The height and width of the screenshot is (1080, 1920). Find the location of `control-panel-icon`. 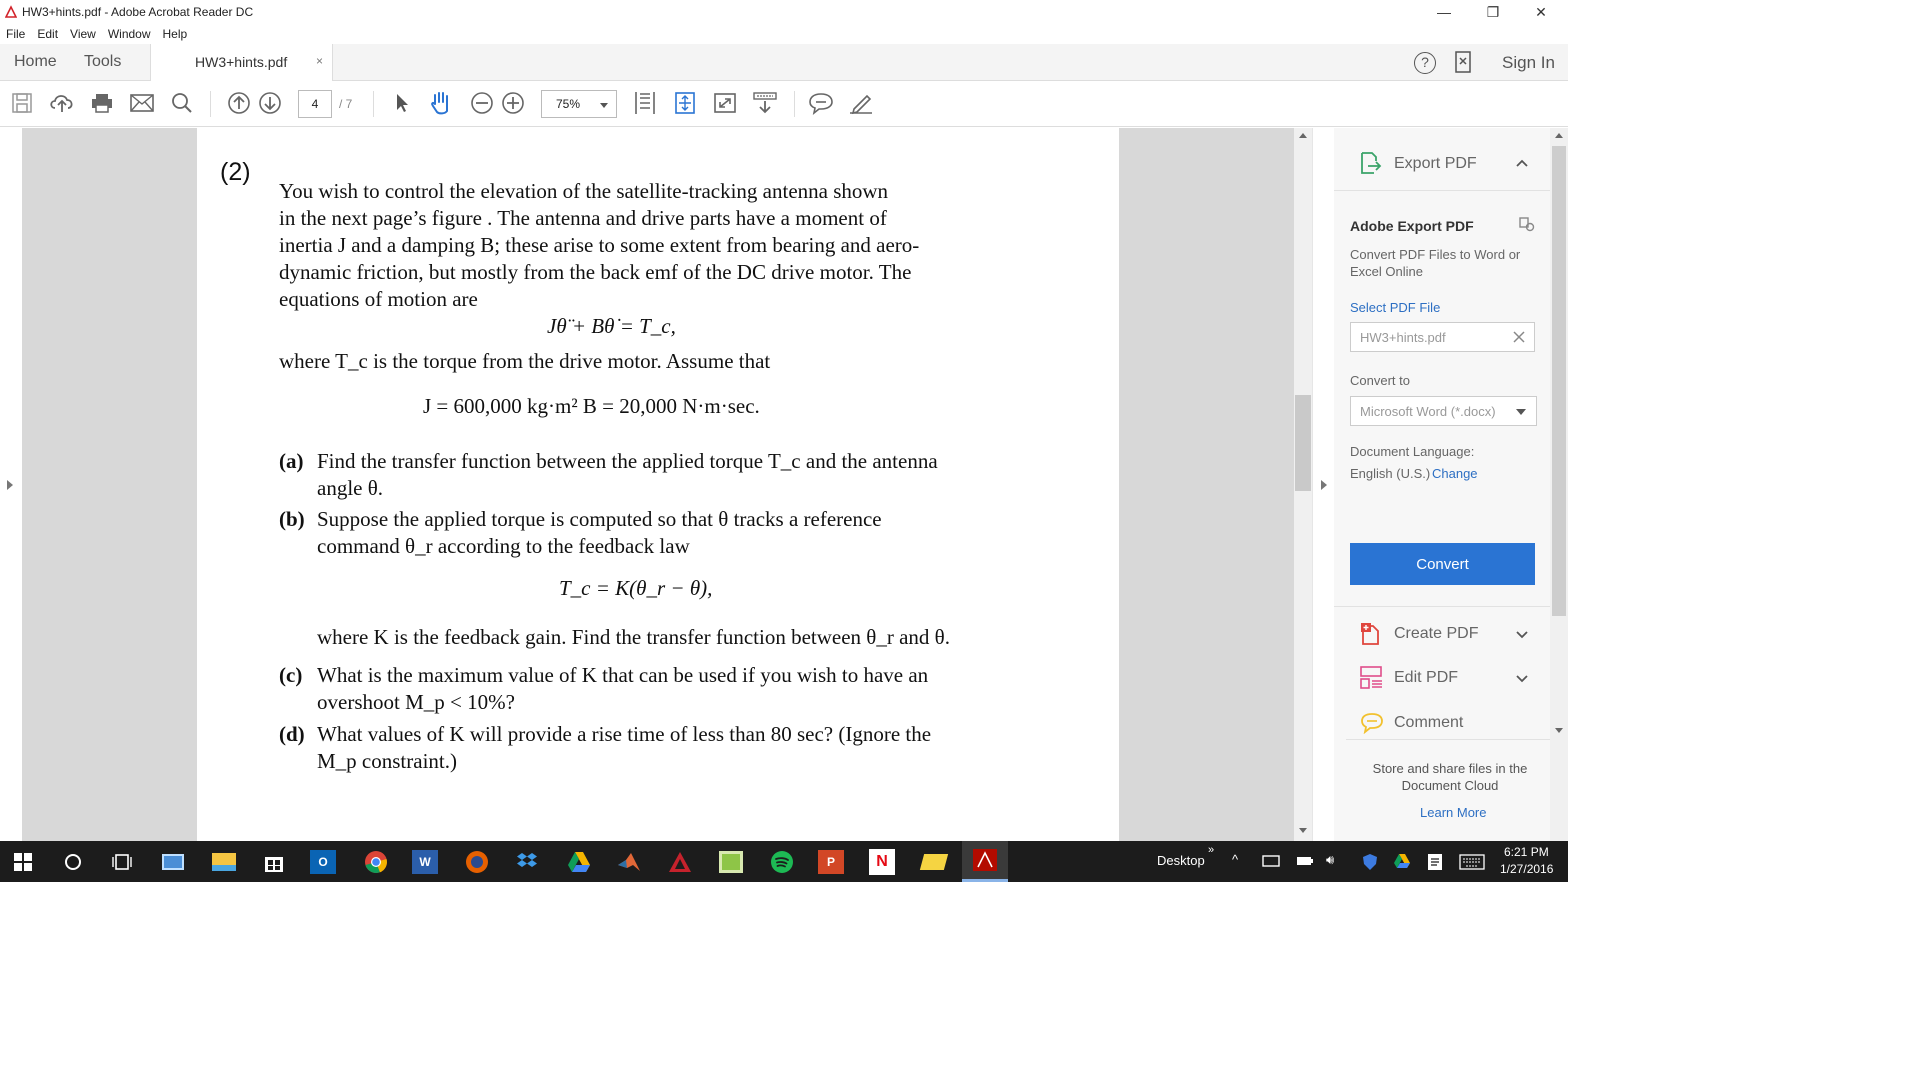

control-panel-icon is located at coordinates (173, 862).